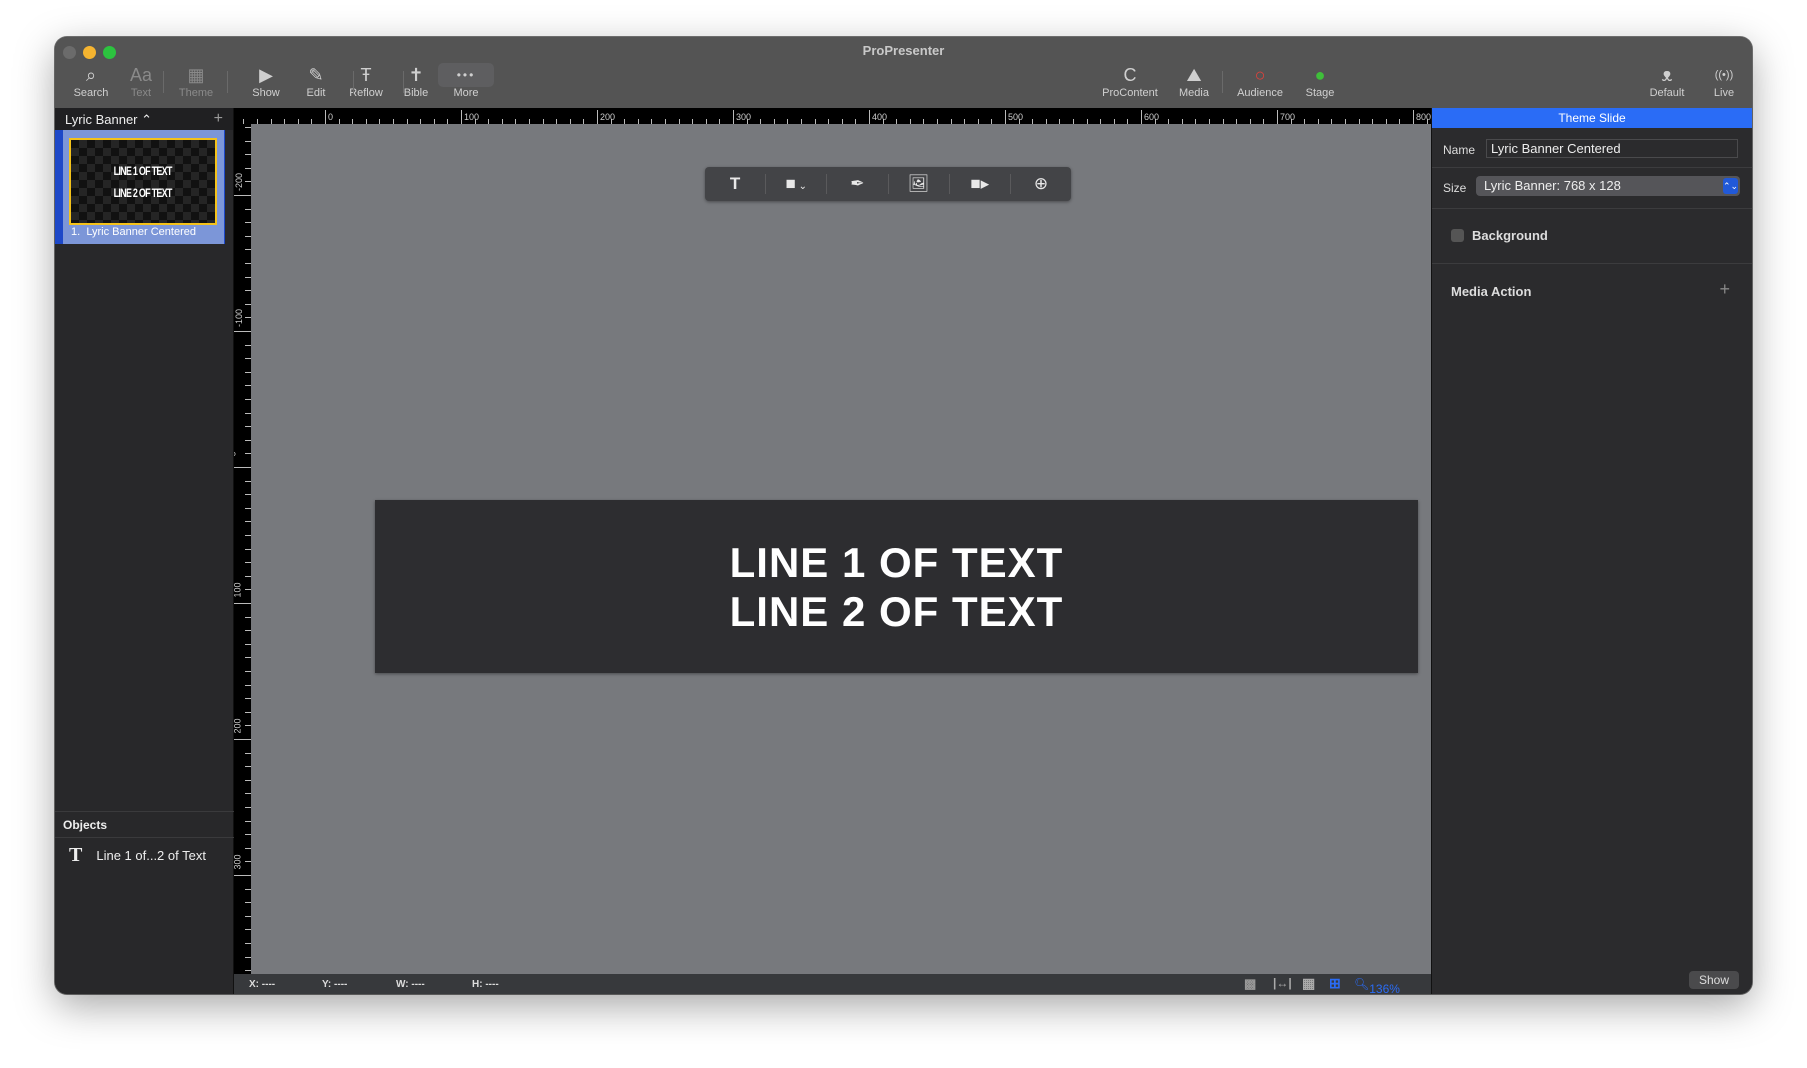 Image resolution: width=1807 pixels, height=1068 pixels. I want to click on reflow-icon: Ŧ, so click(366, 75).